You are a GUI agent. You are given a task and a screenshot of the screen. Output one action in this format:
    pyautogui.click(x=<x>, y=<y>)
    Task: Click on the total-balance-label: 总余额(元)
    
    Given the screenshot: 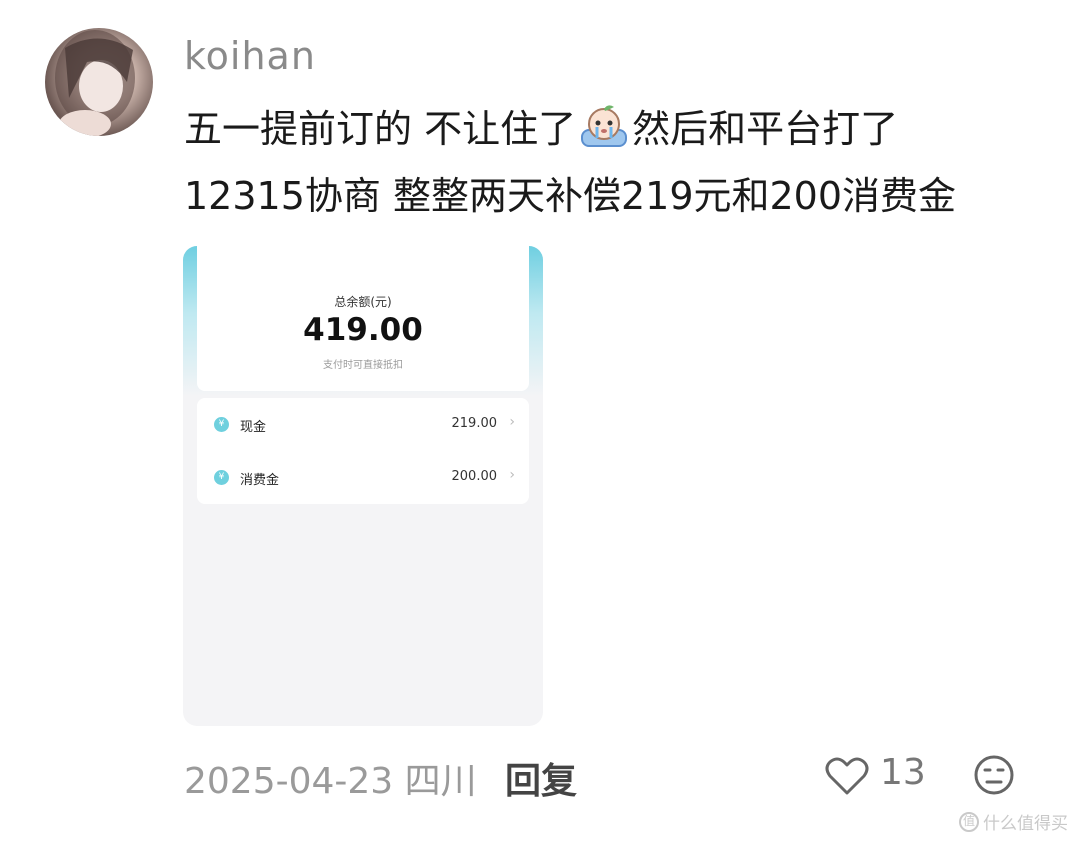 What is the action you would take?
    pyautogui.click(x=363, y=302)
    